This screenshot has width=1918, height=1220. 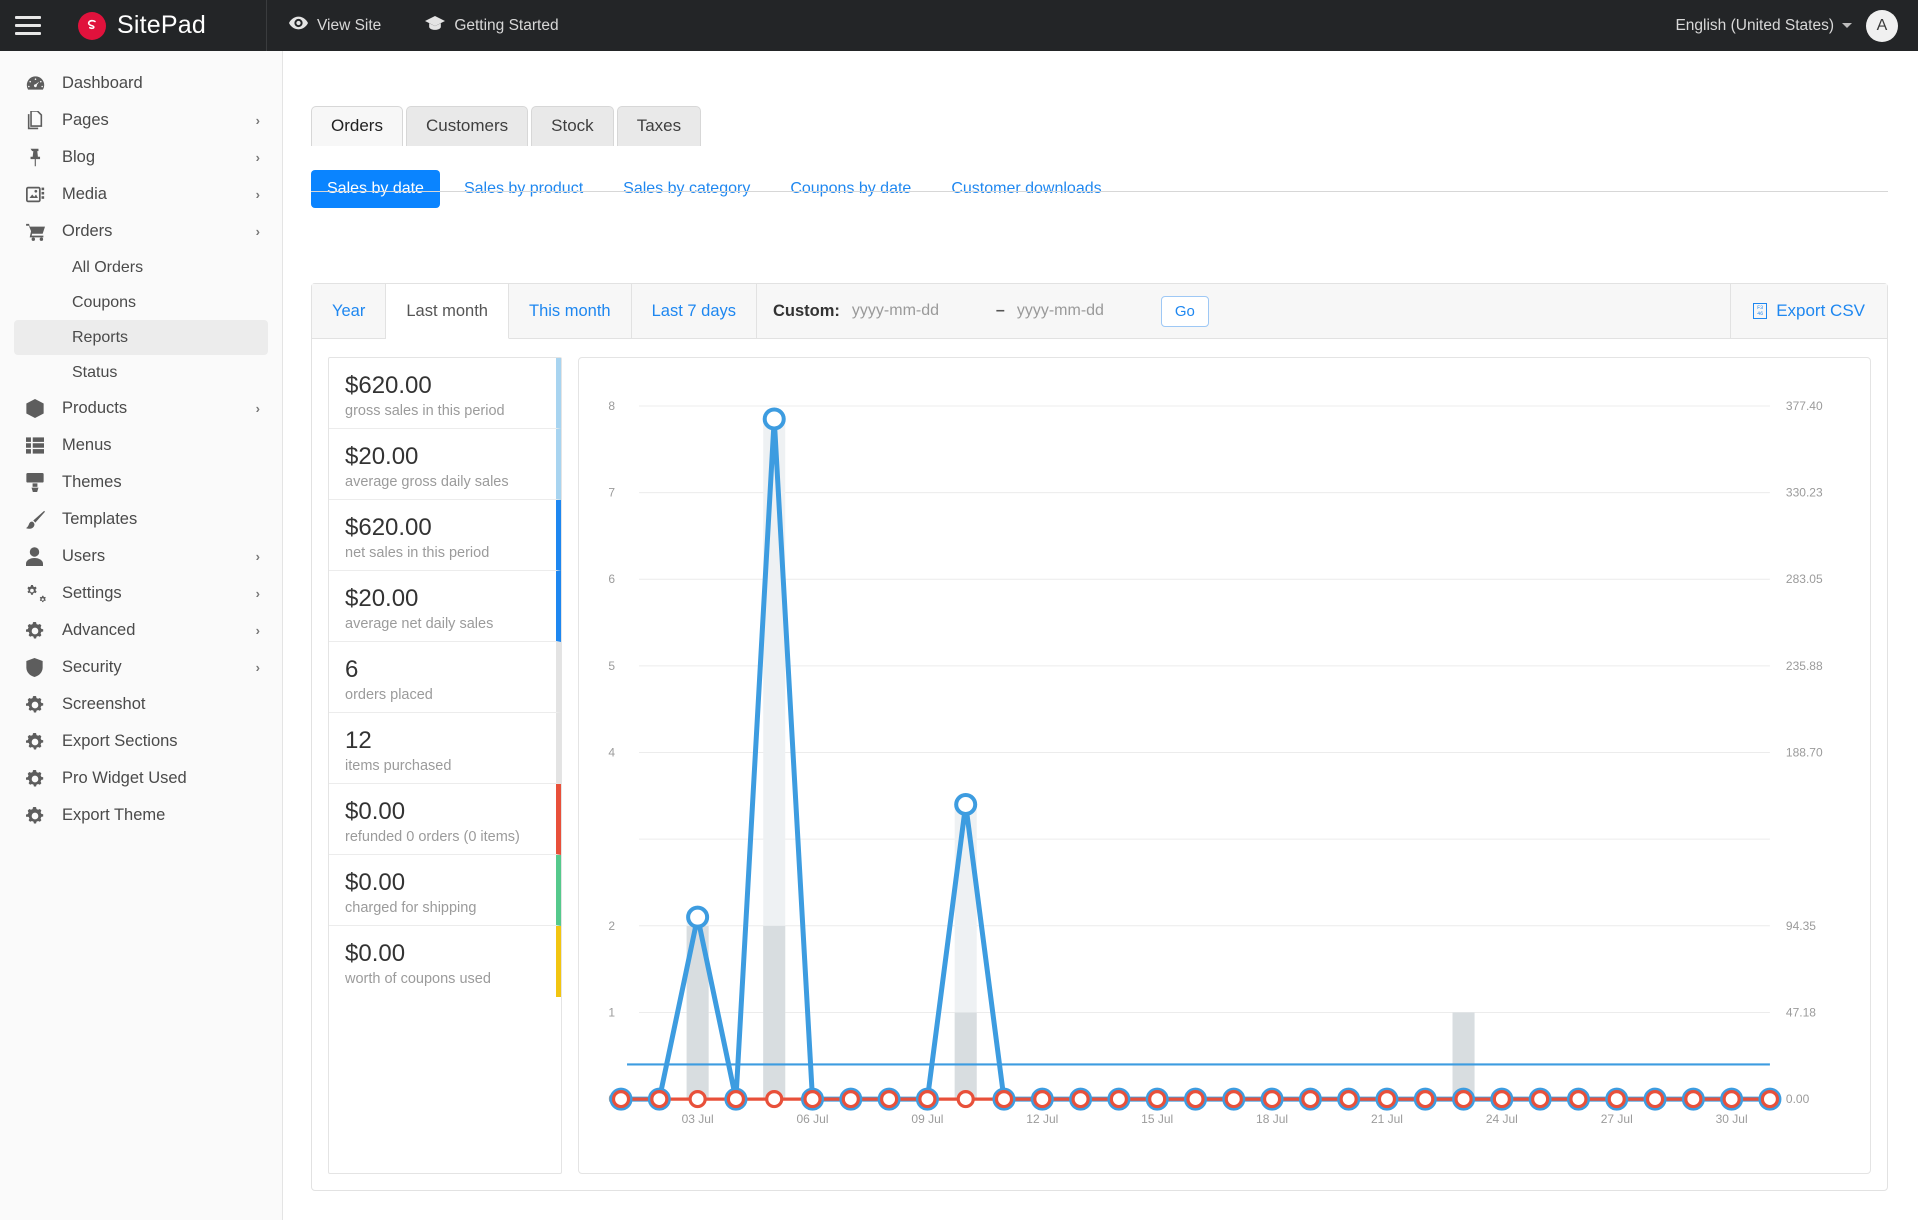 I want to click on sidebar-subitem-all-orders: All Orders, so click(x=134, y=267).